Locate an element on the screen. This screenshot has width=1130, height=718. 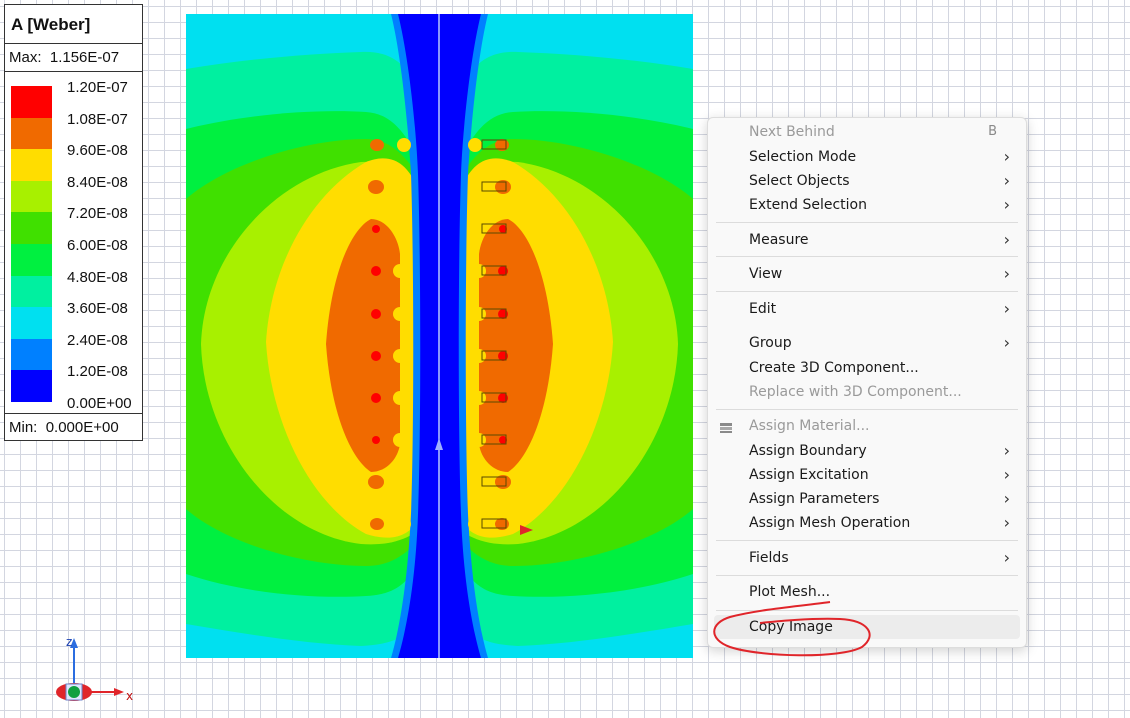
menu-item-assign-parameters: Assign Parameters › is located at coordinates (867, 499).